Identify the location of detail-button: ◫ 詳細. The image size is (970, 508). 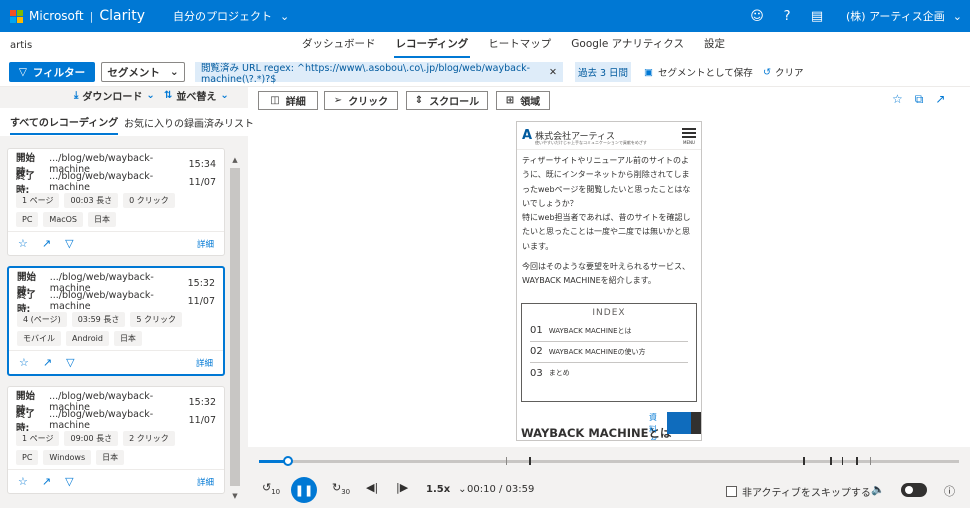
(288, 100).